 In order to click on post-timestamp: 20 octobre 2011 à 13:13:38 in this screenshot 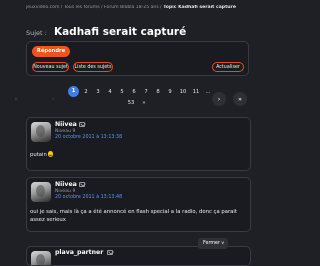, I will do `click(88, 137)`.